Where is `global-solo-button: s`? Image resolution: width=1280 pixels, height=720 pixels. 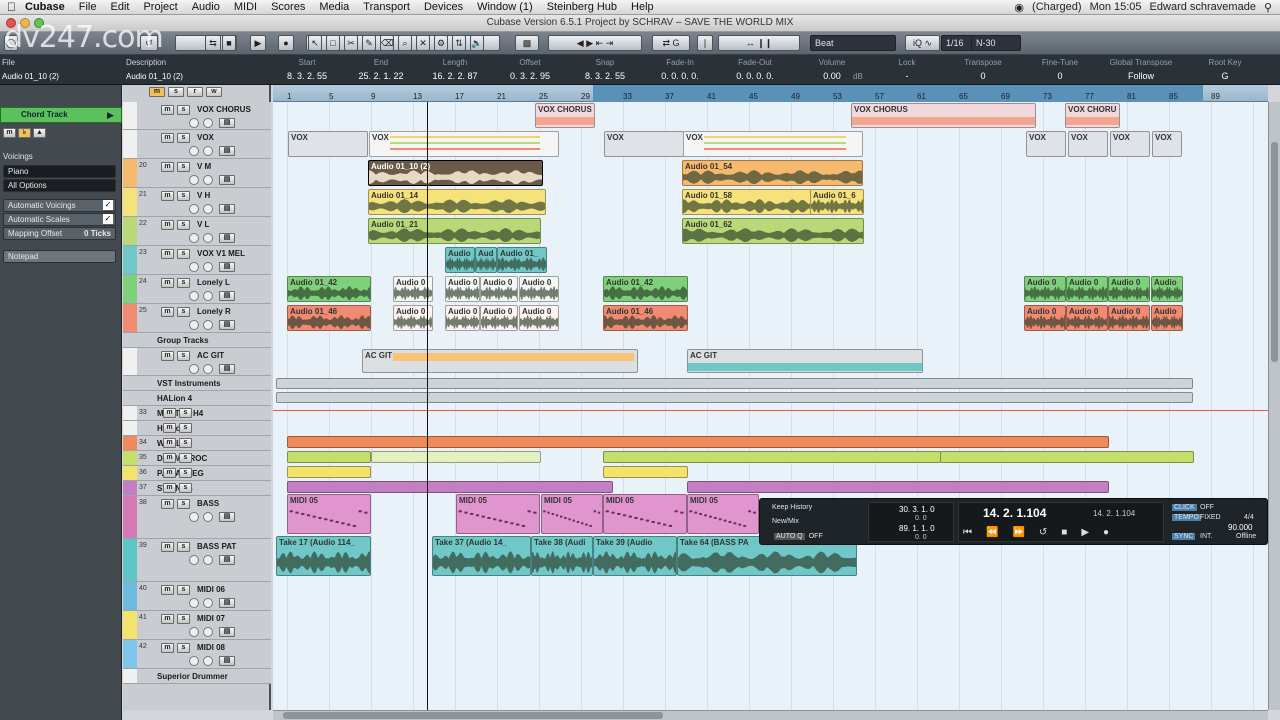 global-solo-button: s is located at coordinates (176, 92).